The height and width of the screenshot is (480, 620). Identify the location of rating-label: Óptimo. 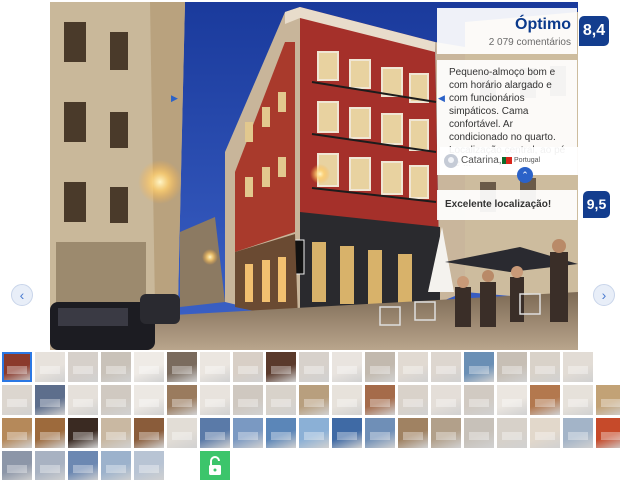
(543, 24).